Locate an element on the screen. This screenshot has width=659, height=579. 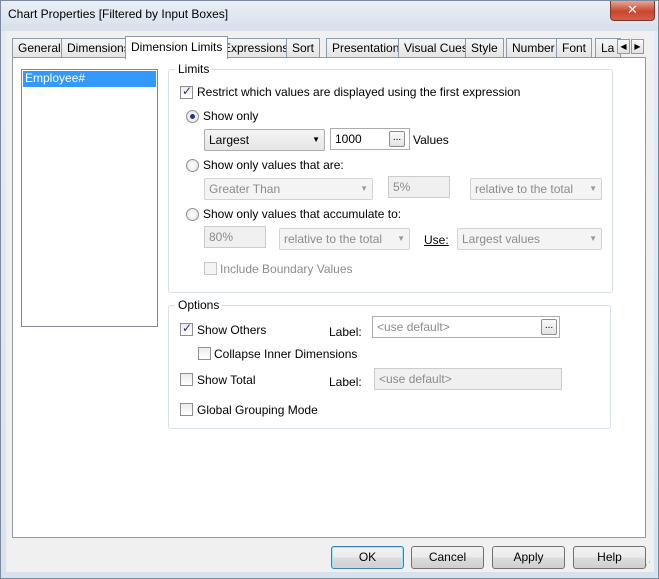
tab-scroll-left-button: ◀ is located at coordinates (623, 46).